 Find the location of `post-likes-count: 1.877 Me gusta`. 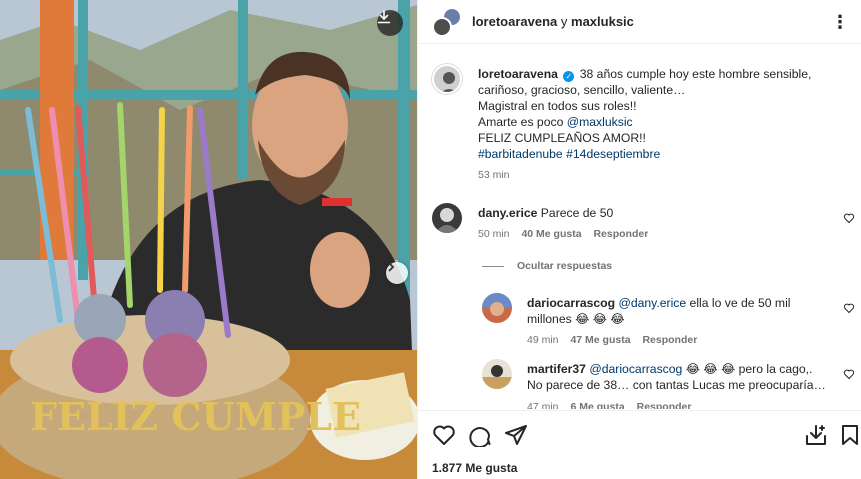

post-likes-count: 1.877 Me gusta is located at coordinates (474, 468).